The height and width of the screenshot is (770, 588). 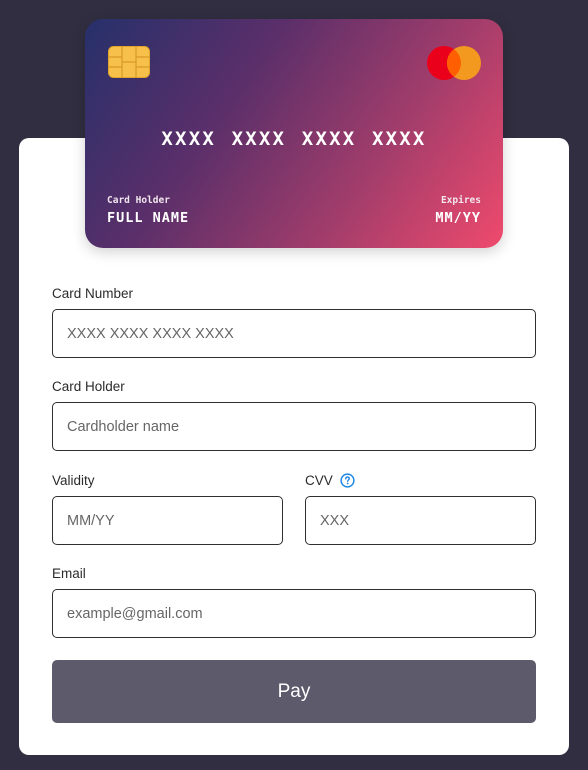 What do you see at coordinates (294, 426) in the screenshot?
I see `card-holder-input` at bounding box center [294, 426].